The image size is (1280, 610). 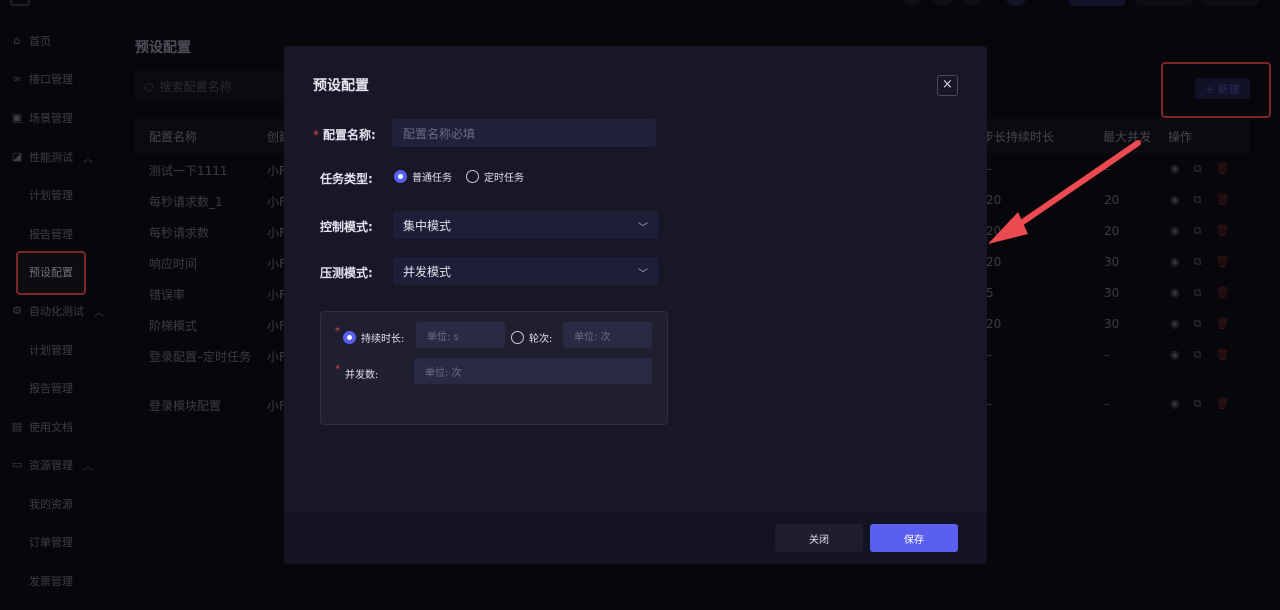 What do you see at coordinates (1064, 192) in the screenshot?
I see `annotation-arrow` at bounding box center [1064, 192].